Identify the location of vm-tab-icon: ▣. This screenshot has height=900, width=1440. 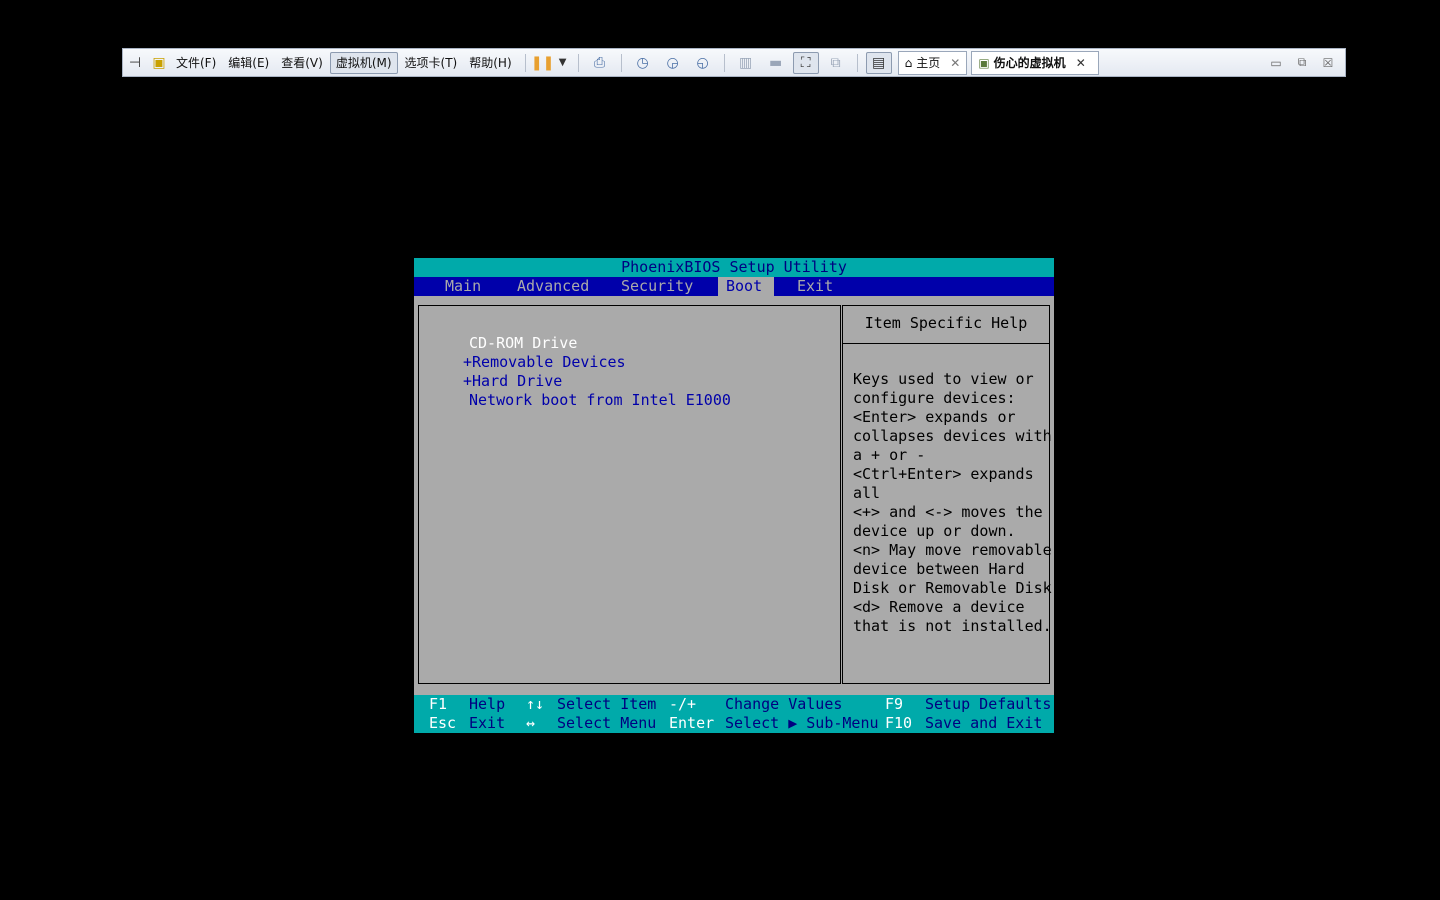
(984, 62).